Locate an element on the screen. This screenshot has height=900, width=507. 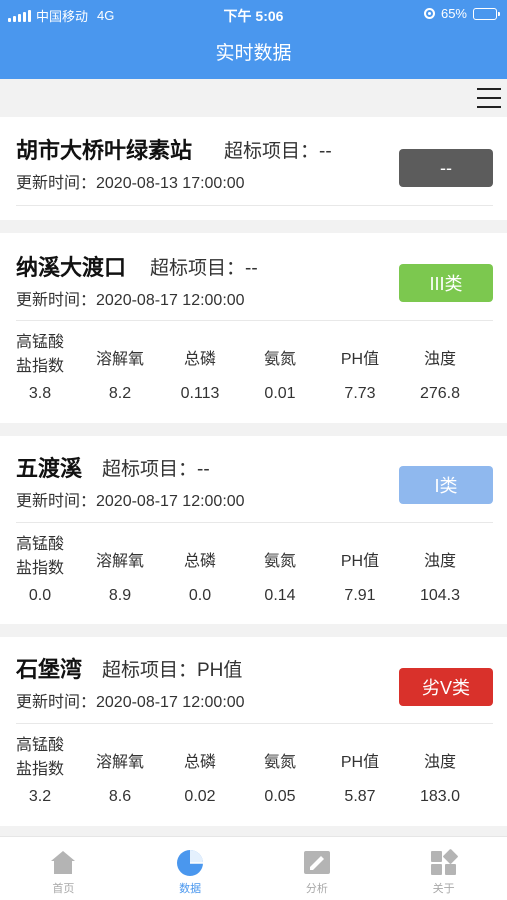
metric-permanganate: 高锰酸 盐指数 0.0 is located at coordinates (40, 573).